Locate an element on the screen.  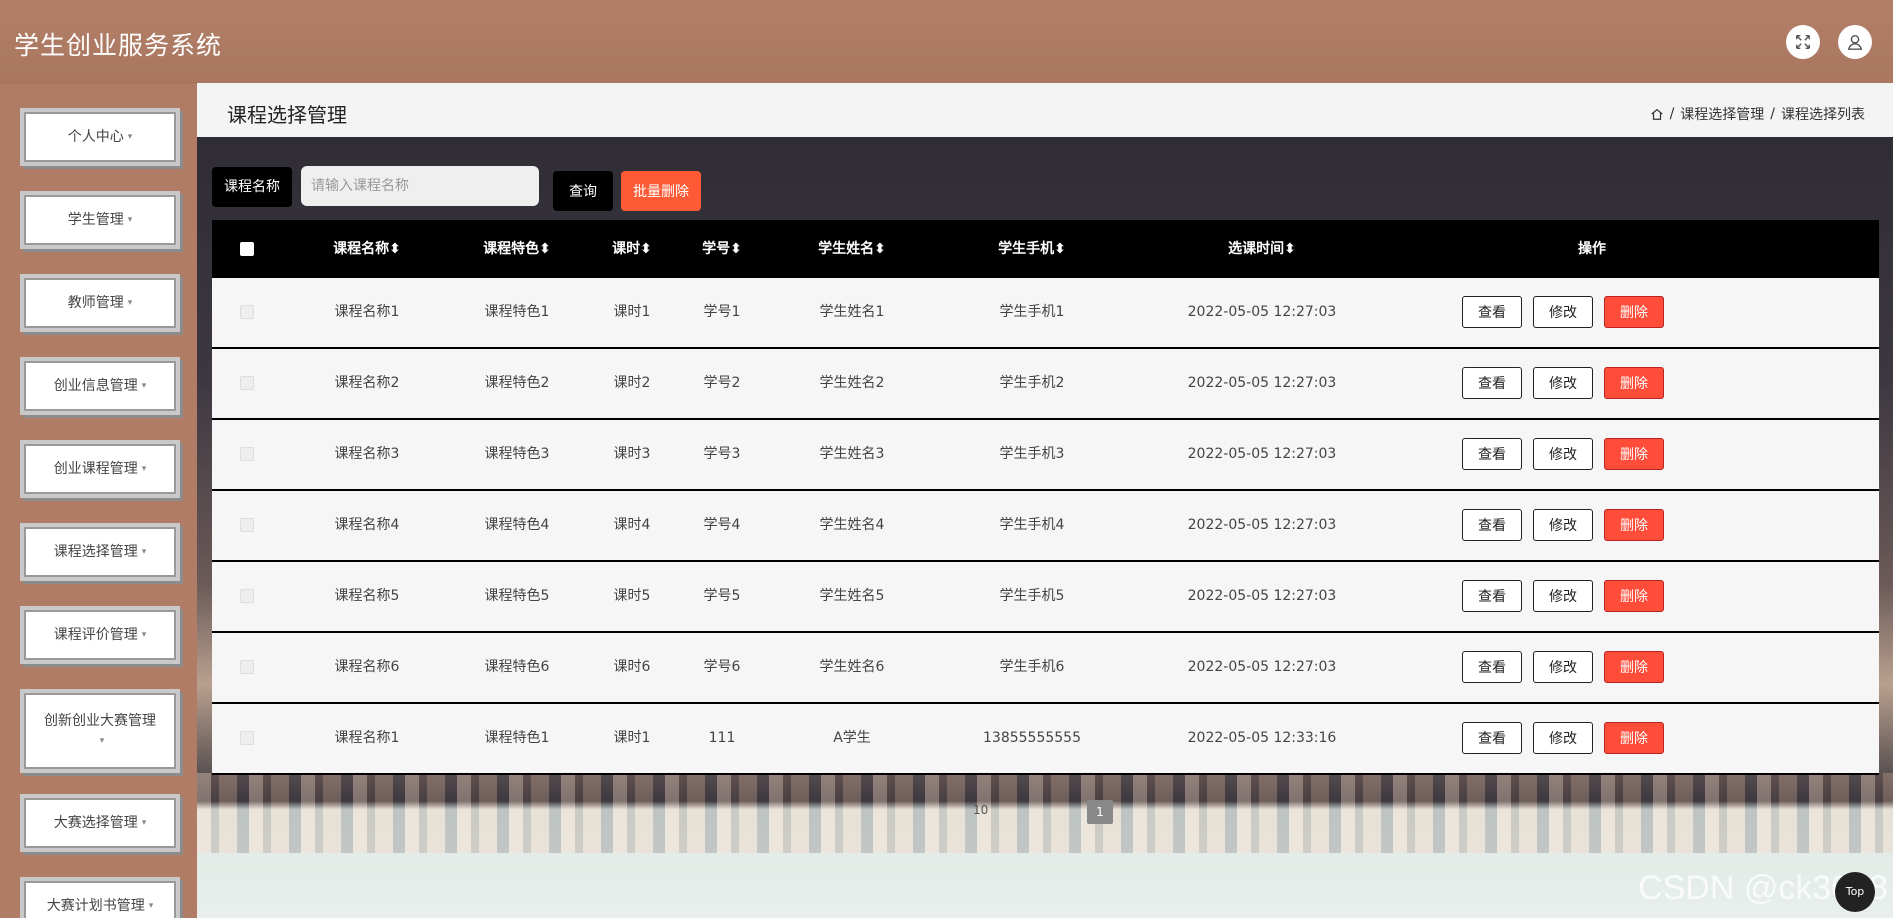
page-title: 课程选择管理 is located at coordinates (287, 115).